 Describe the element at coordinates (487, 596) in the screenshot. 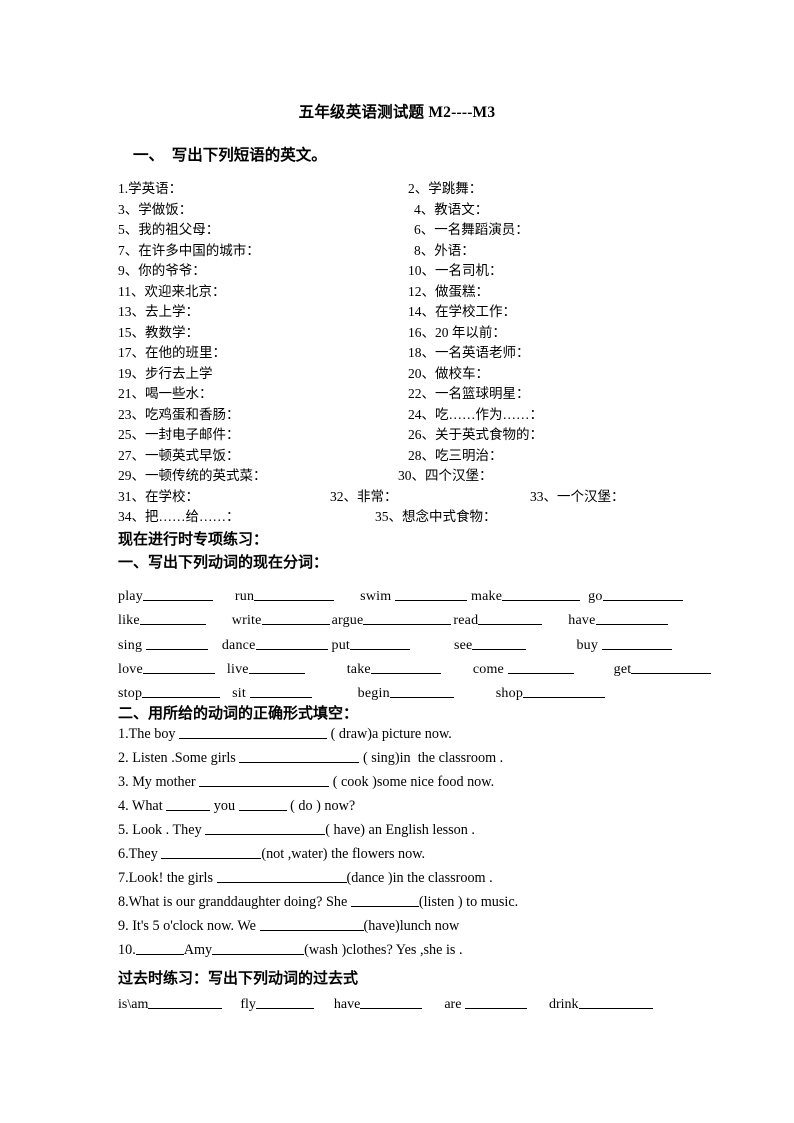

I see `verb-word: make` at that location.